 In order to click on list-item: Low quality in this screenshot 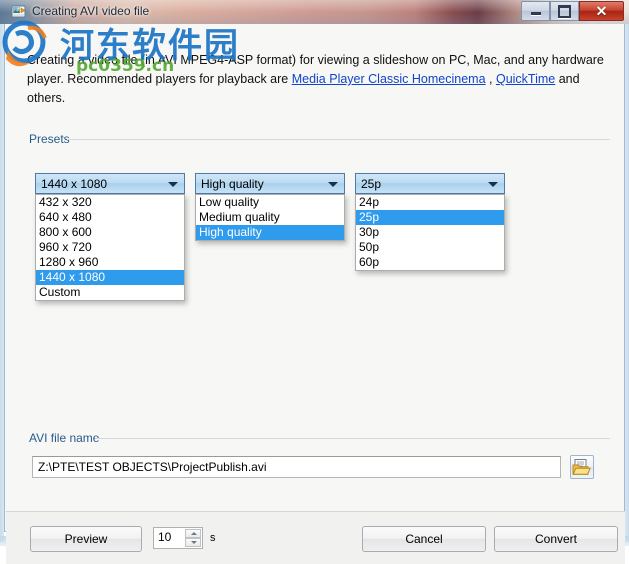, I will do `click(270, 202)`.